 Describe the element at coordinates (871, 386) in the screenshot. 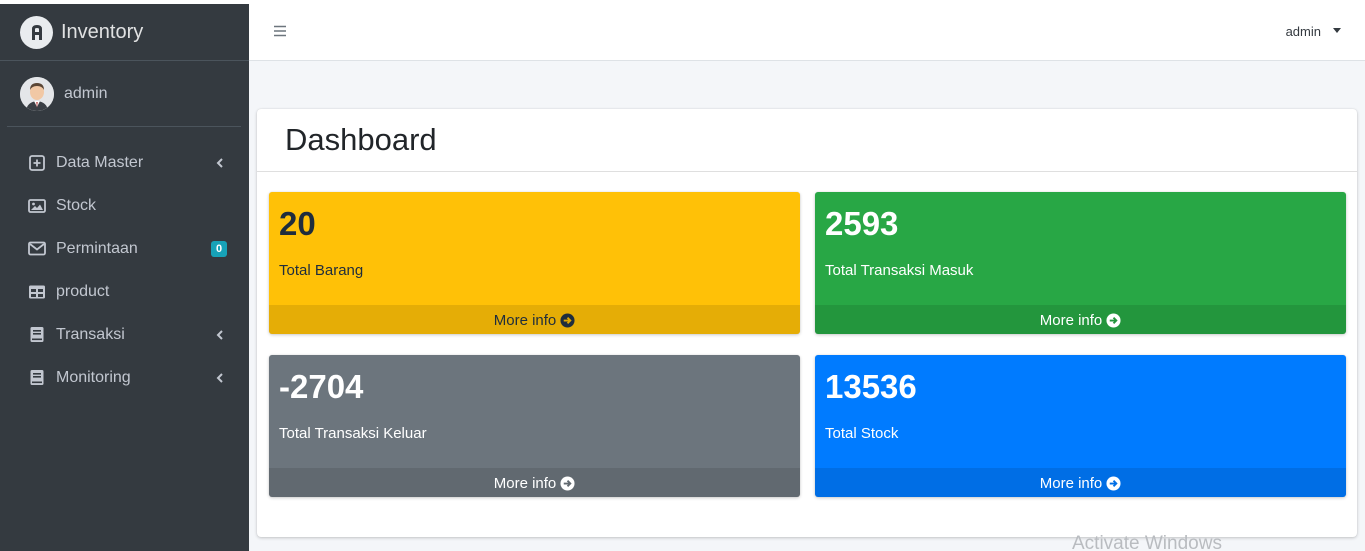

I see `box-value: 13536` at that location.